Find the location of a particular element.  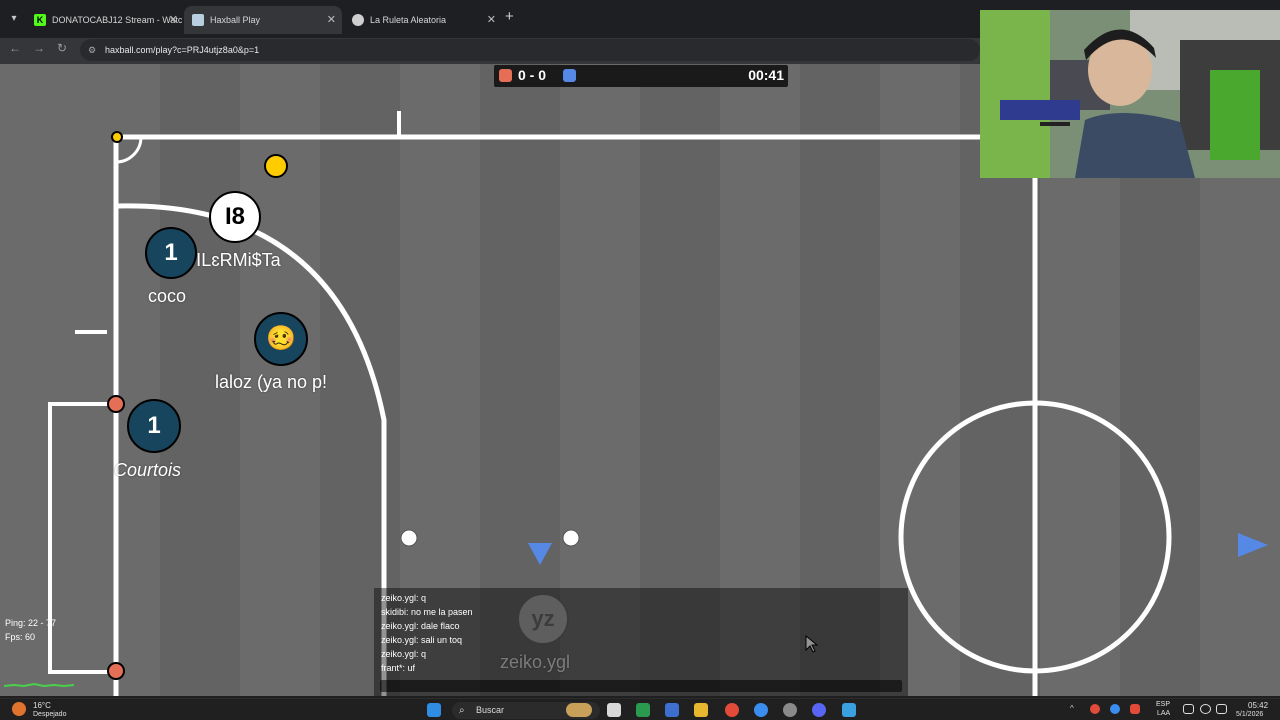

notepad-icon is located at coordinates (849, 710).